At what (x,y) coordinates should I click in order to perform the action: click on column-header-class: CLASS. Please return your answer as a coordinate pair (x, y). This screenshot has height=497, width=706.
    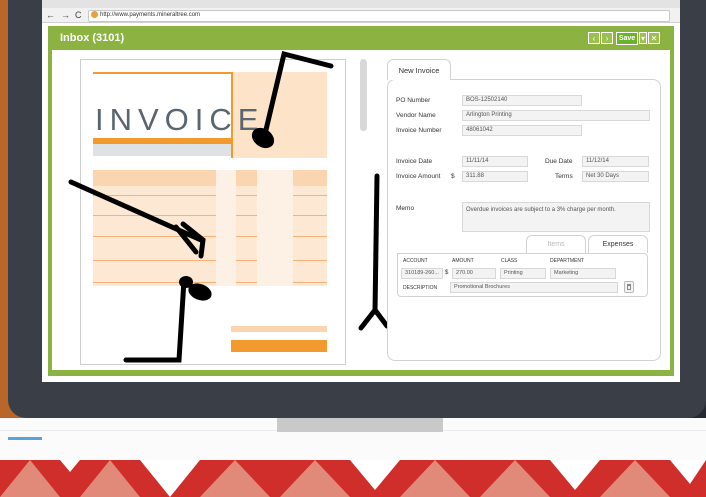
    Looking at the image, I should click on (509, 261).